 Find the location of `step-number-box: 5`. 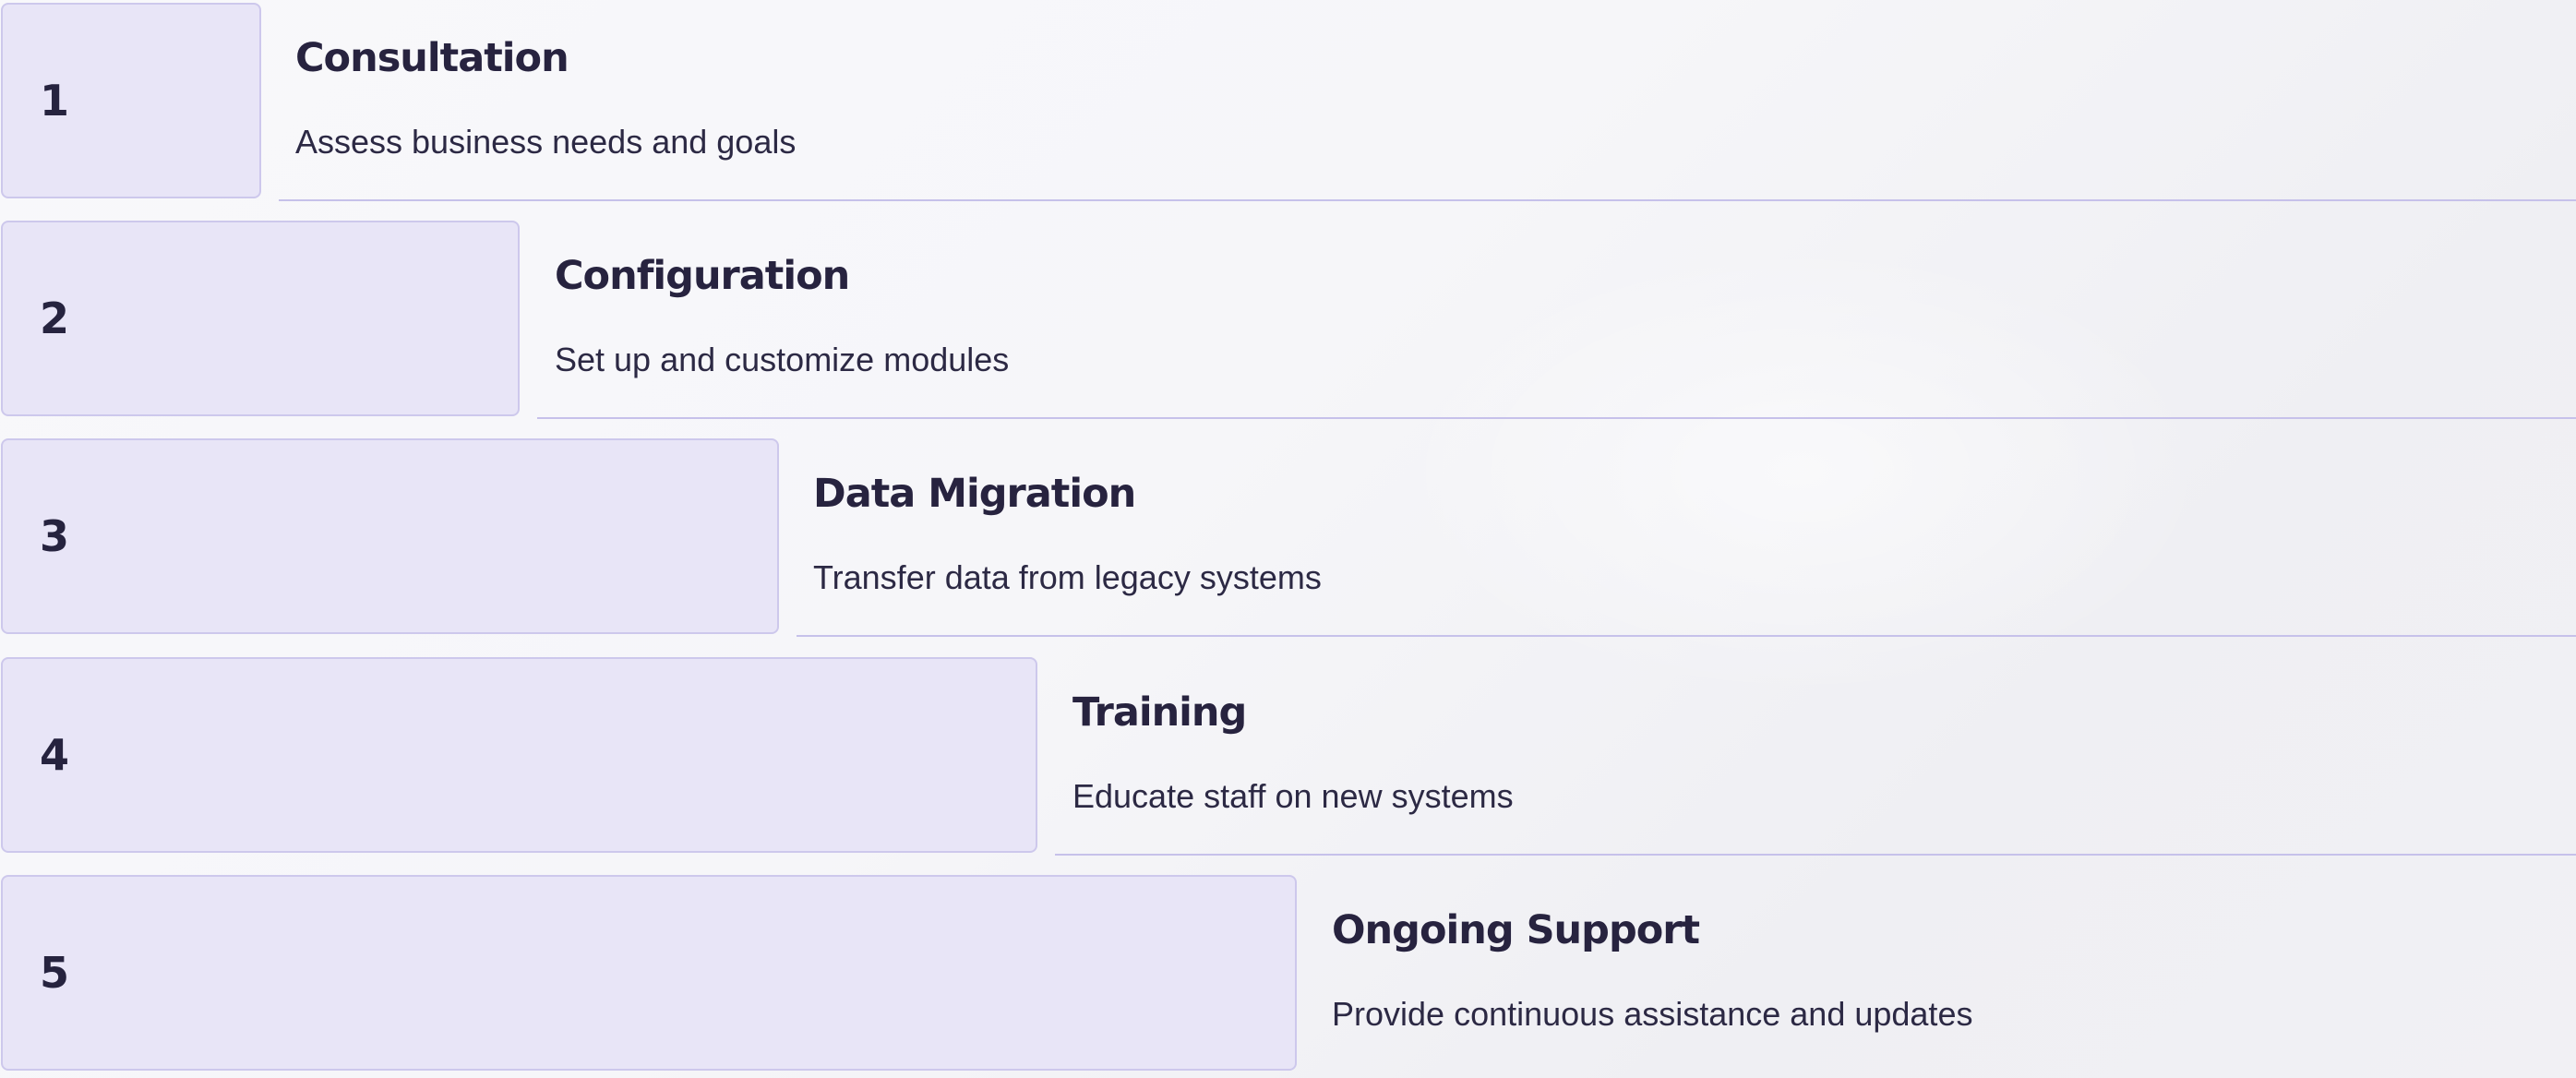

step-number-box: 5 is located at coordinates (649, 973).